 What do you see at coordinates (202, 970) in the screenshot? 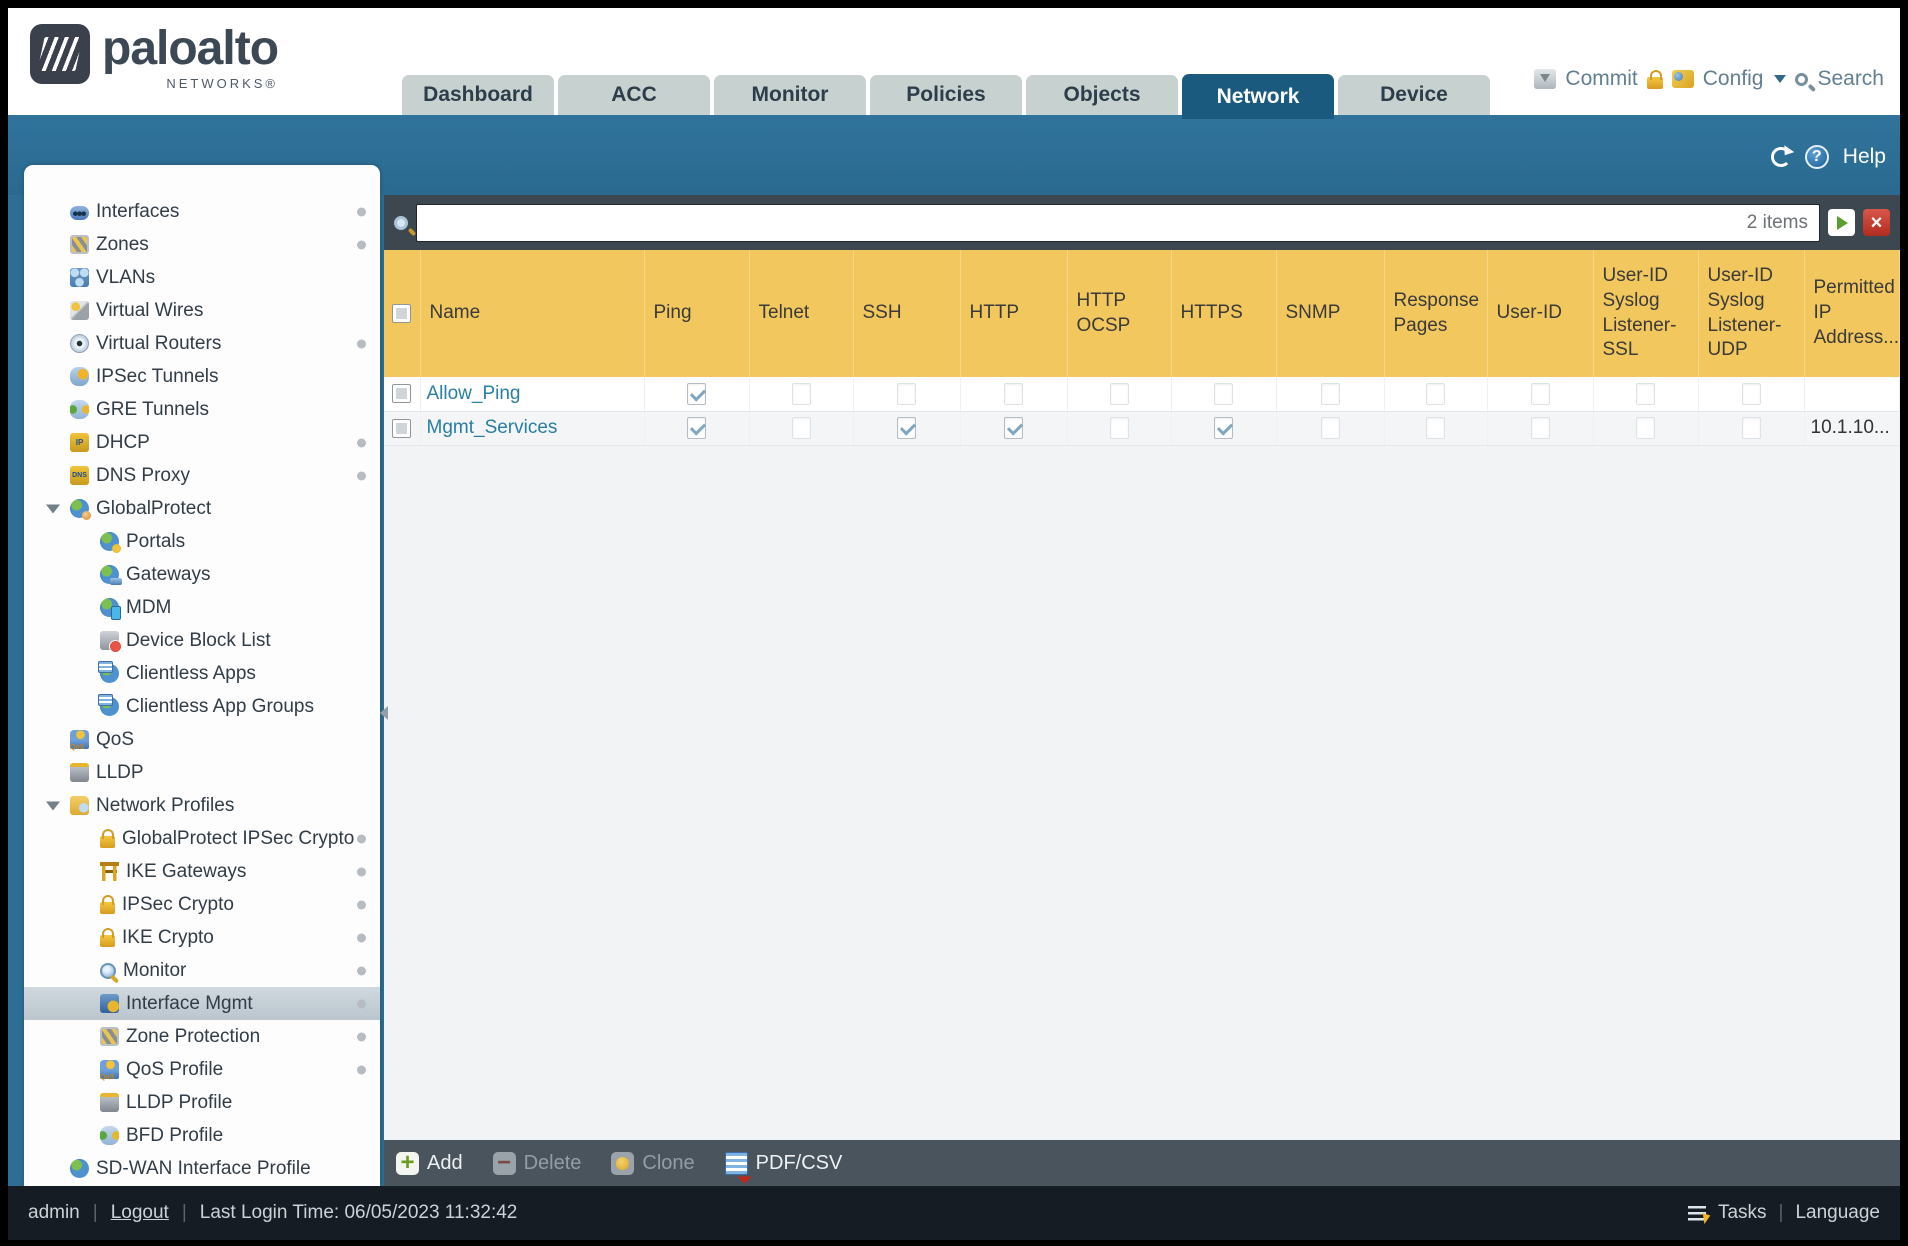
I see `sidebar-item-monitor: Monitor` at bounding box center [202, 970].